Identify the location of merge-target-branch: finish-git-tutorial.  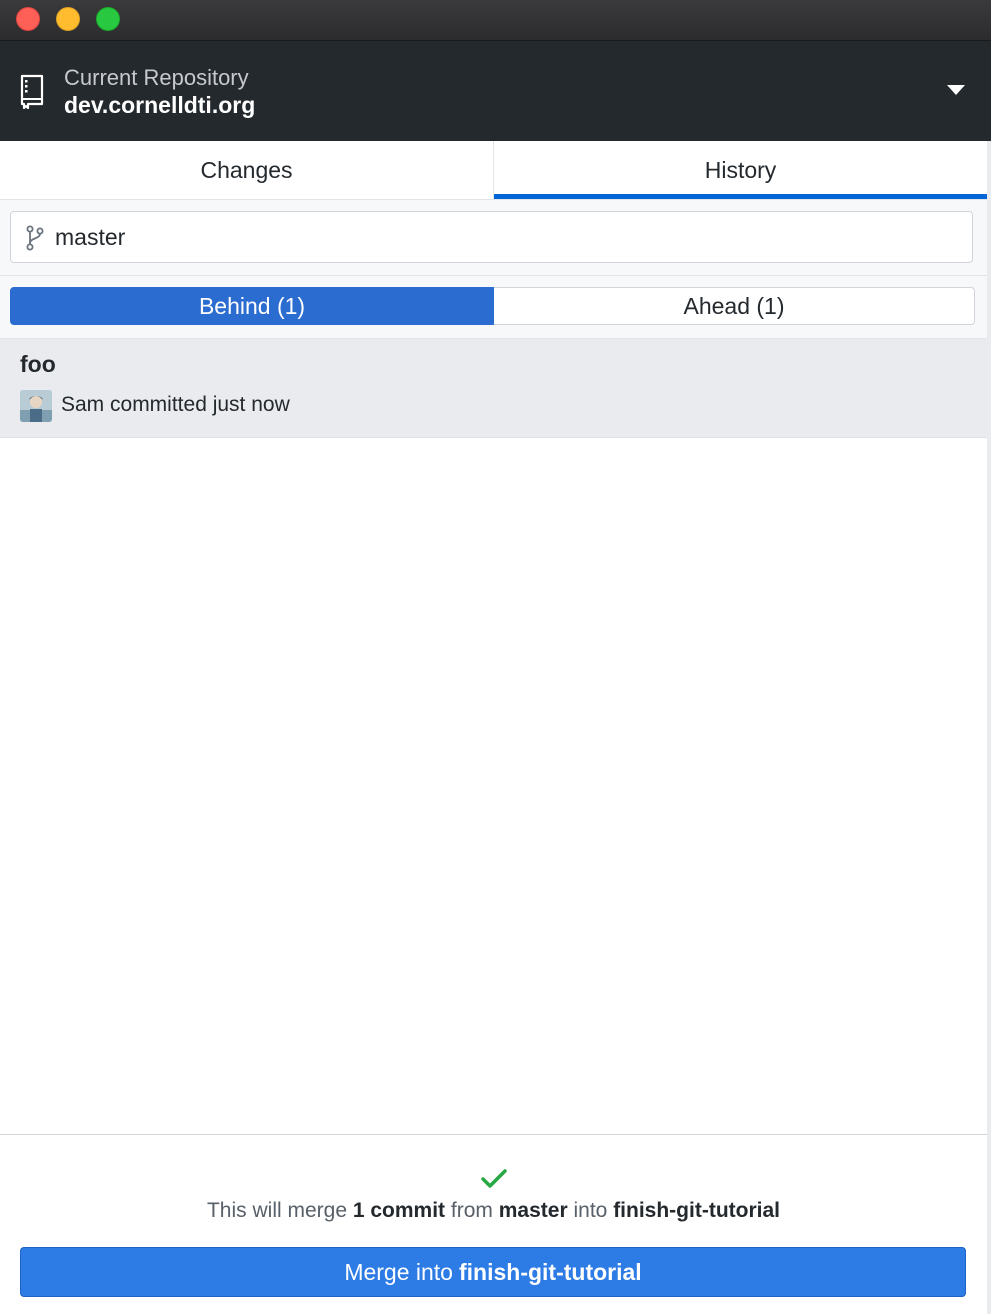
(696, 1210).